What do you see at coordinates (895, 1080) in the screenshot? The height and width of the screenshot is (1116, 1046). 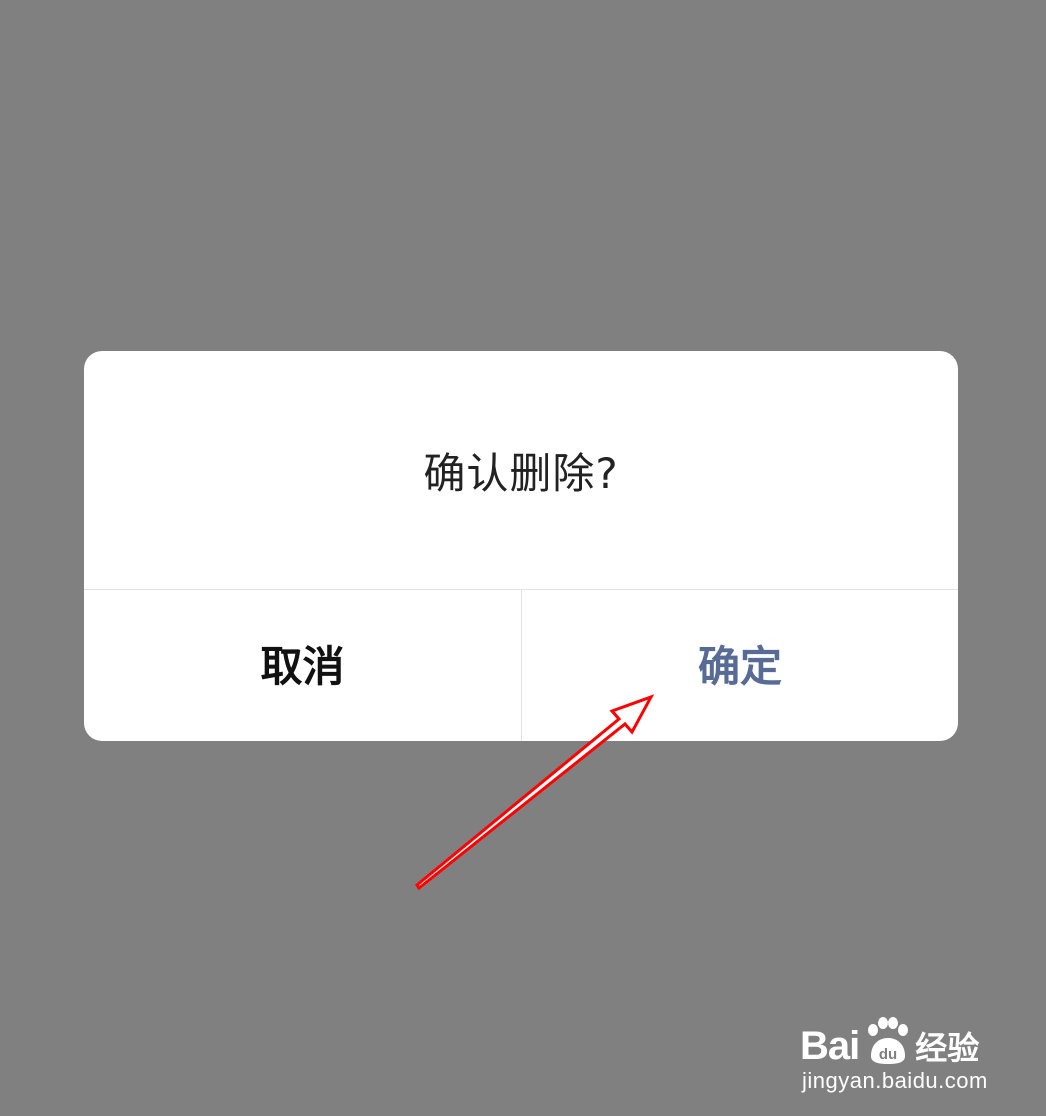 I see `watermark-url: jingyan.baidu.com` at bounding box center [895, 1080].